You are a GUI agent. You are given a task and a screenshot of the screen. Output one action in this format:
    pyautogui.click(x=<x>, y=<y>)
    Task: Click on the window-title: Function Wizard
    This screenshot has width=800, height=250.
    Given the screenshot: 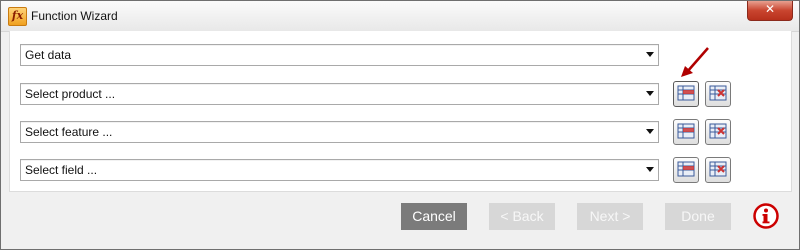 What is the action you would take?
    pyautogui.click(x=74, y=16)
    